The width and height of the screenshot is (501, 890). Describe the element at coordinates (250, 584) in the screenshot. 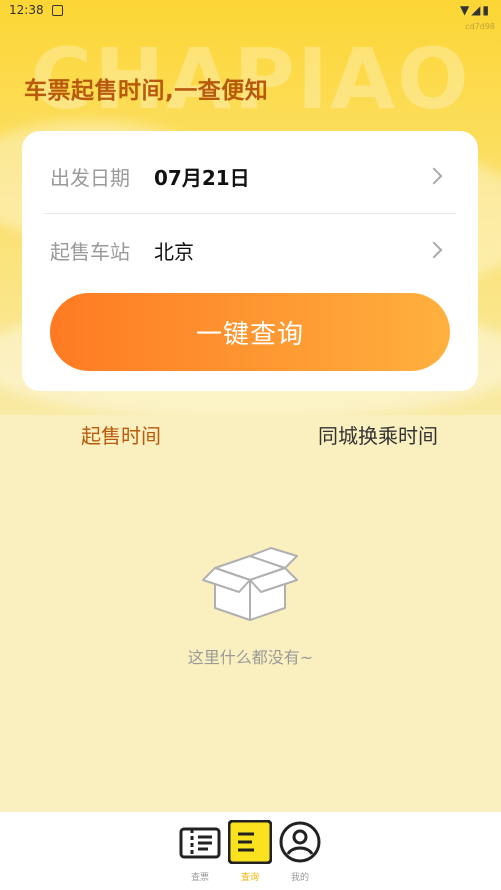

I see `empty-box-icon` at that location.